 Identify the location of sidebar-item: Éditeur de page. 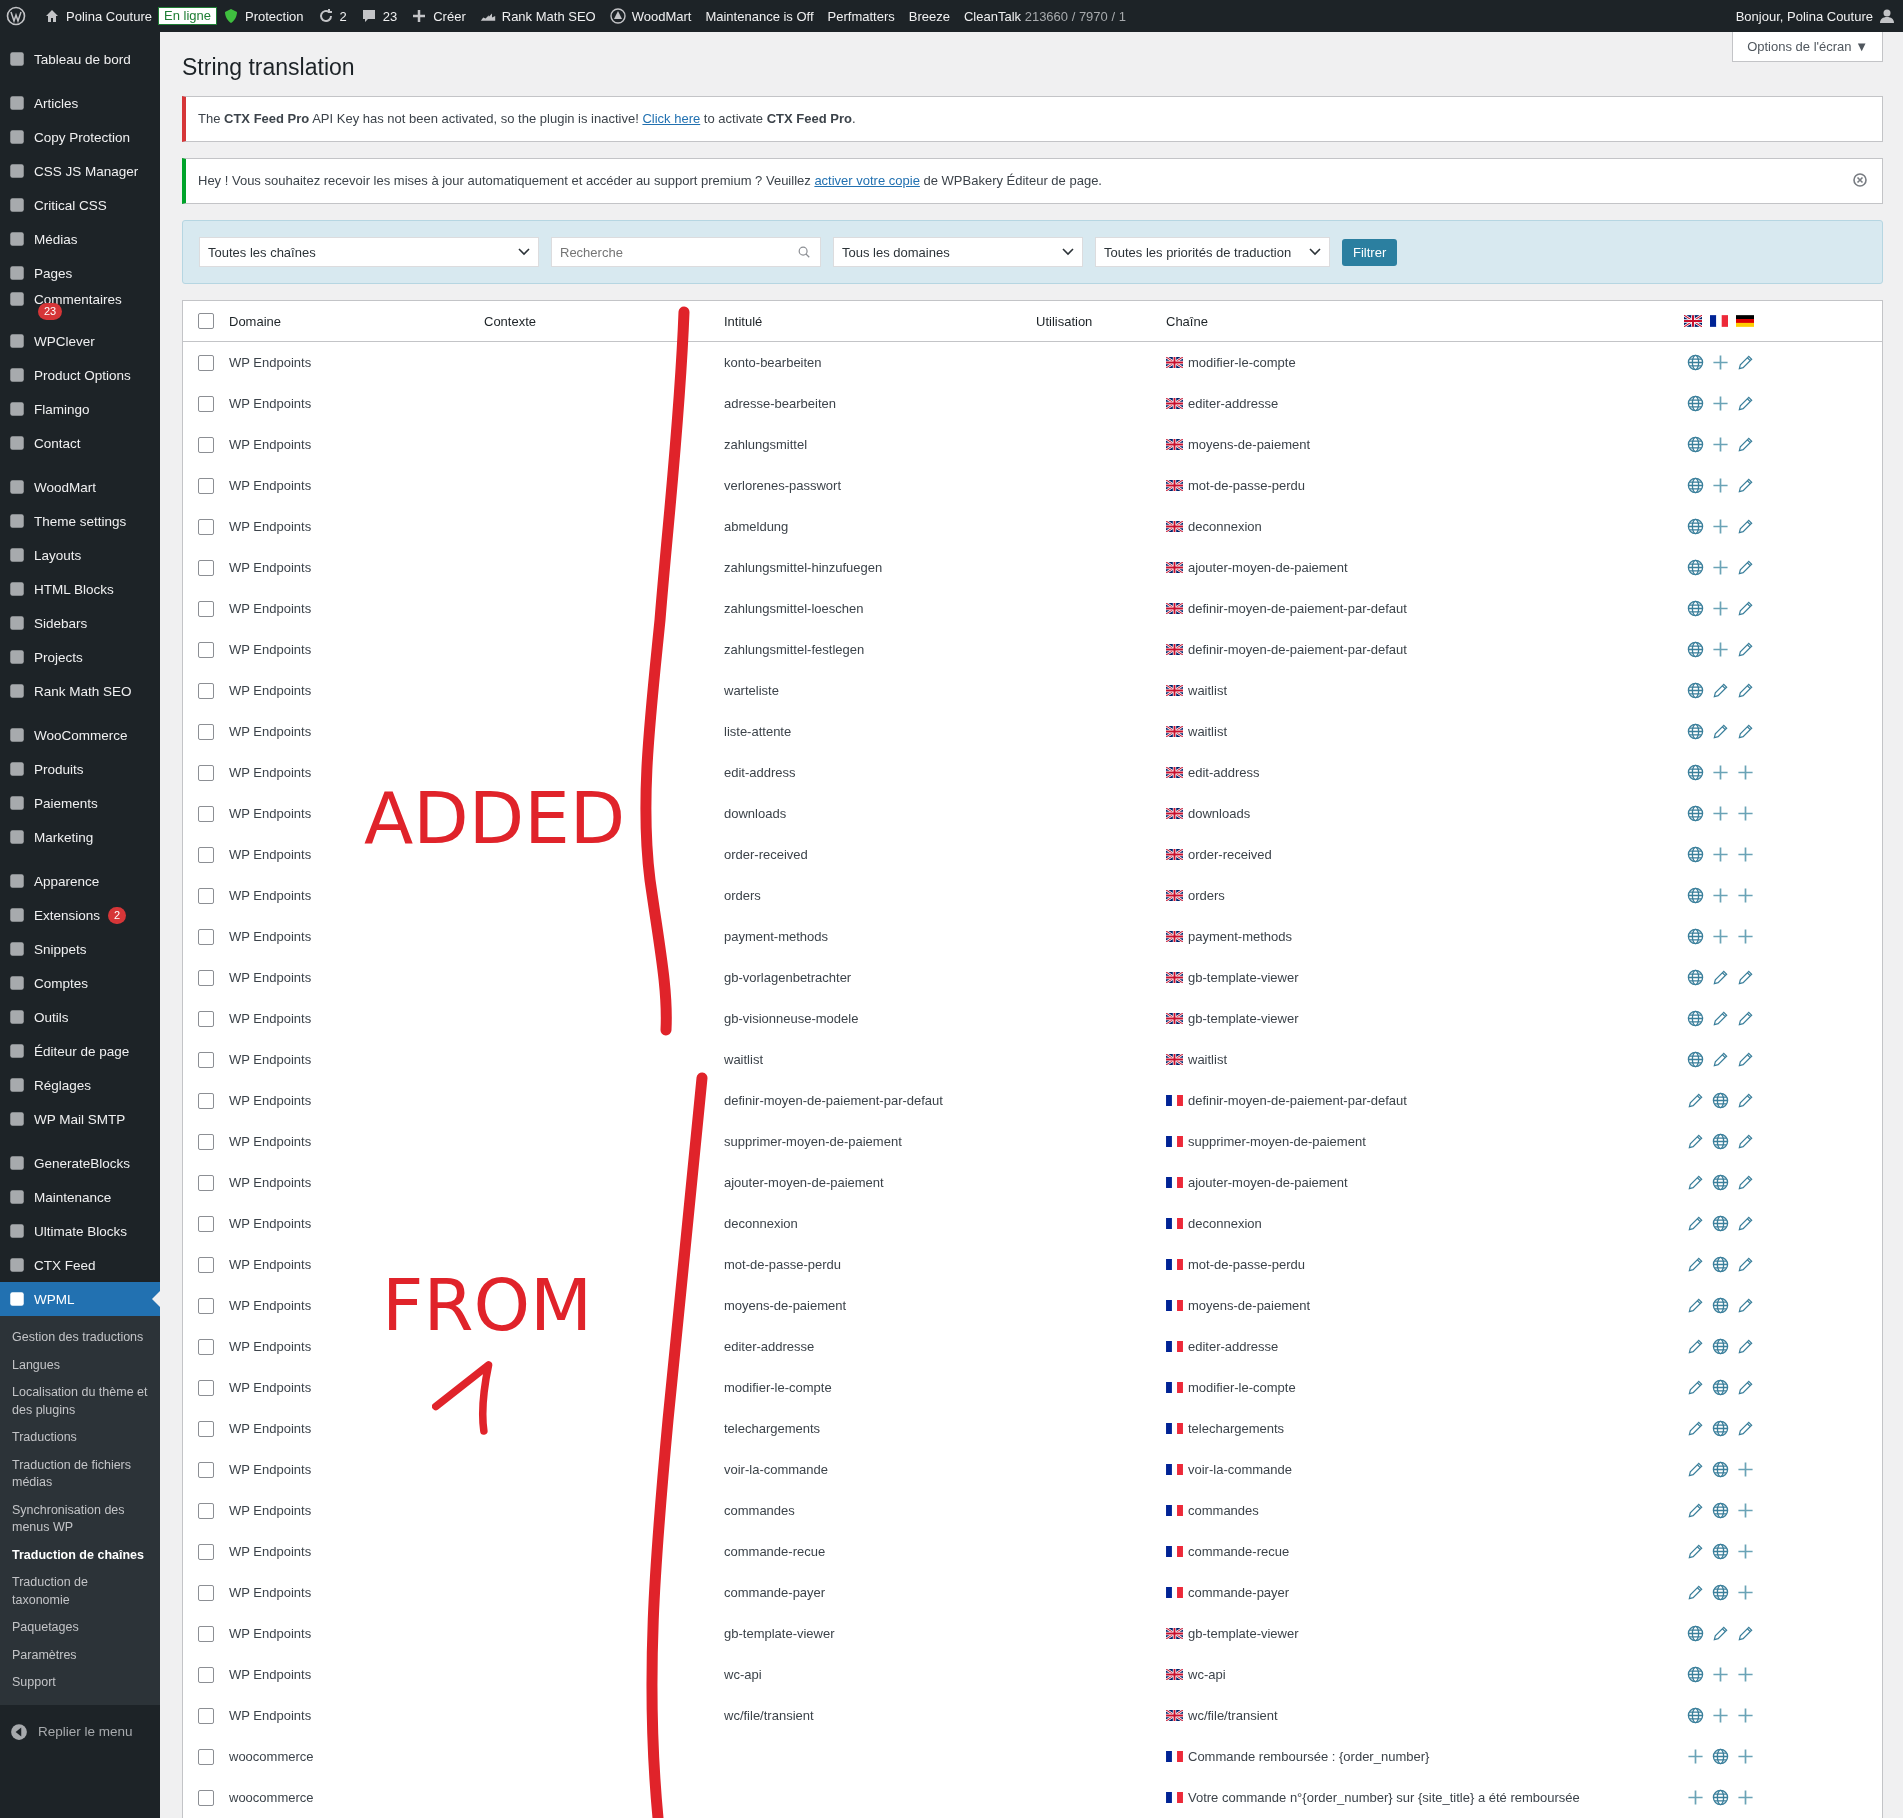
(80, 1051).